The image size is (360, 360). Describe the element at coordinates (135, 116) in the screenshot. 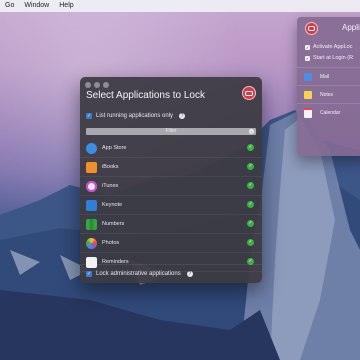

I see `list-running-label: List running applications only` at that location.